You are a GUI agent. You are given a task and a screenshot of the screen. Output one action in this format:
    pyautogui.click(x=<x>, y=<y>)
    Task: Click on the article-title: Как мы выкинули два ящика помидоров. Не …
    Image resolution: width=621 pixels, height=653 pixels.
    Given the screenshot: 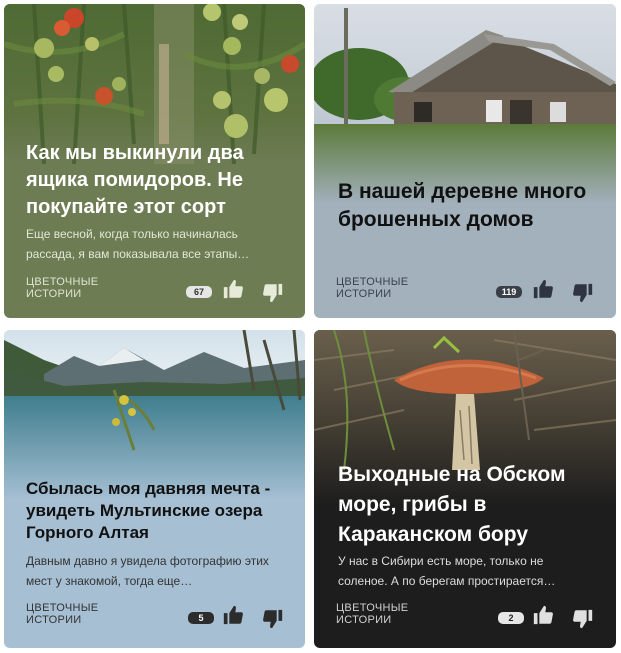 What is the action you would take?
    pyautogui.click(x=158, y=180)
    